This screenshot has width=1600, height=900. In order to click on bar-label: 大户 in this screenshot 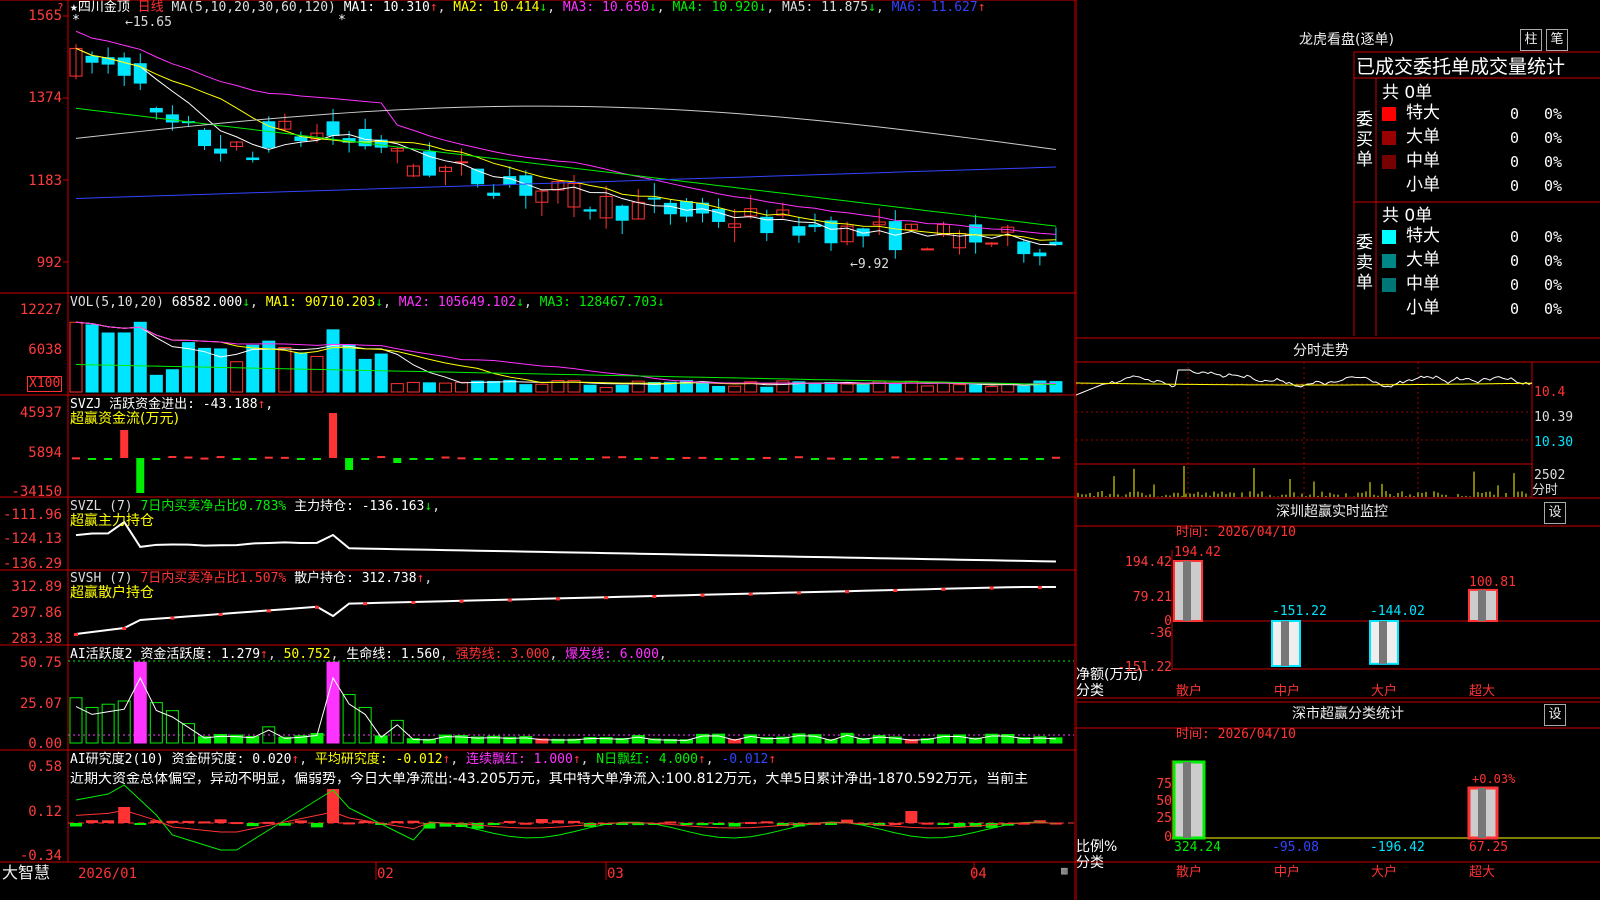, I will do `click(1384, 691)`.